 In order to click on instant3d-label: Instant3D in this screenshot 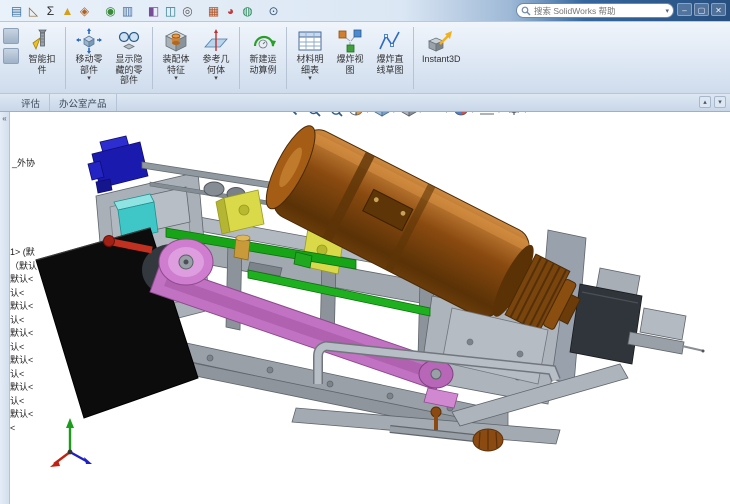, I will do `click(441, 59)`.